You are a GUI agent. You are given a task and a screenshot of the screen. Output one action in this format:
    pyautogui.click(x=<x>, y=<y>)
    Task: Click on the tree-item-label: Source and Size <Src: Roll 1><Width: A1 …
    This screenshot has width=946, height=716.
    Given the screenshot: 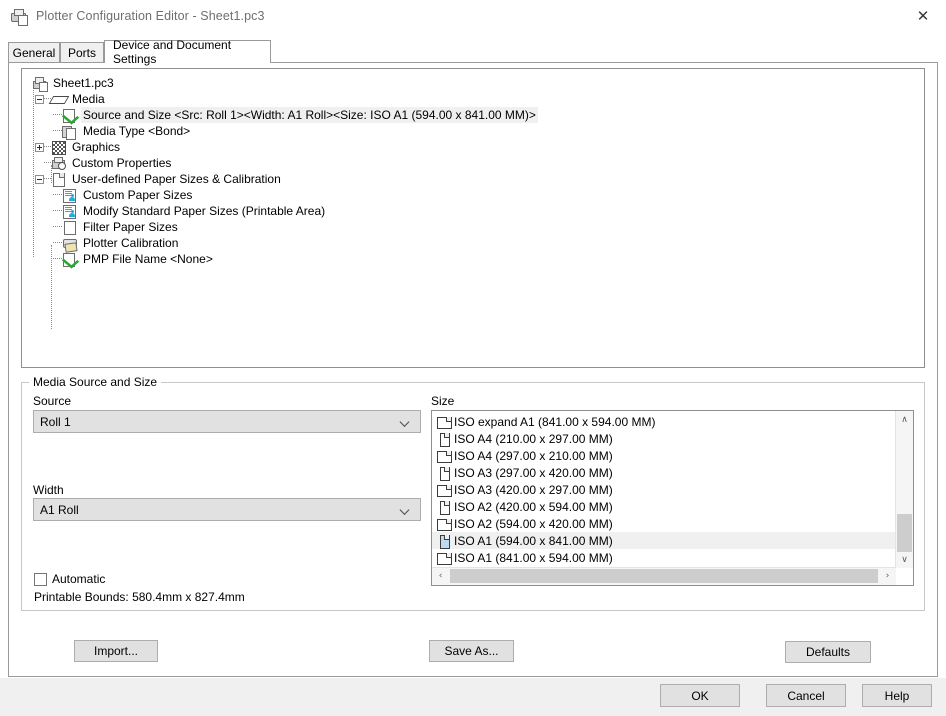 What is the action you would take?
    pyautogui.click(x=309, y=115)
    